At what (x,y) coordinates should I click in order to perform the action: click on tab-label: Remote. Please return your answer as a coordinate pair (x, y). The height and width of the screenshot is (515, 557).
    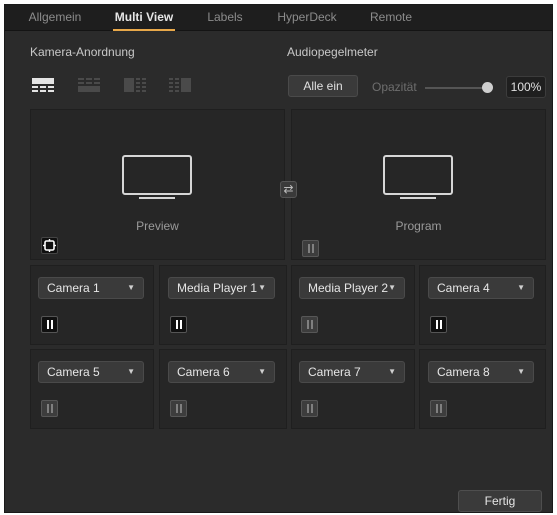
    Looking at the image, I should click on (391, 17).